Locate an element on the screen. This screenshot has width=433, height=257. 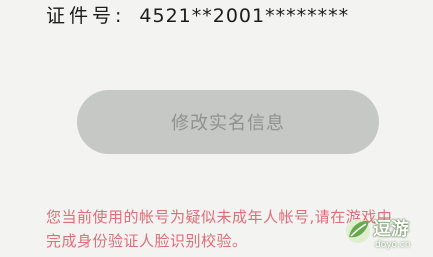
id-number-label: 证件号: is located at coordinates (86, 16).